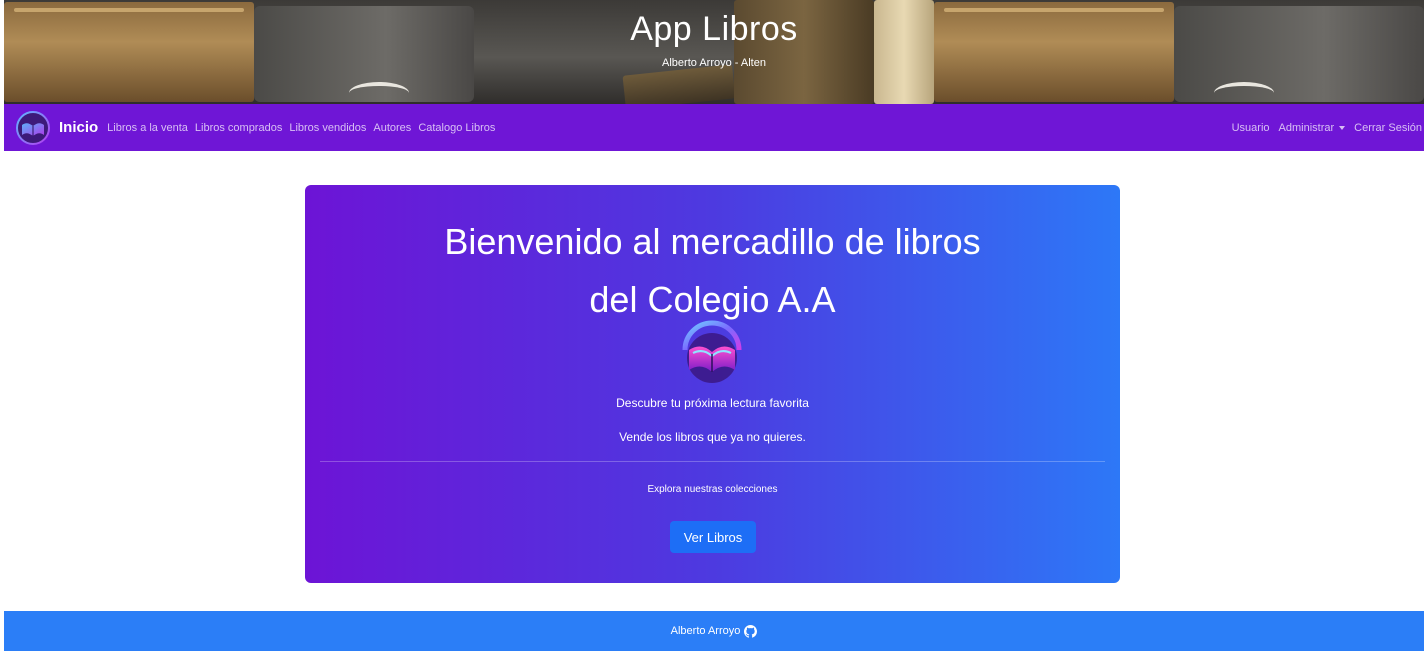 This screenshot has height=651, width=1424. Describe the element at coordinates (327, 128) in the screenshot. I see `nav-libros-vendidos: Libros vendidos` at that location.